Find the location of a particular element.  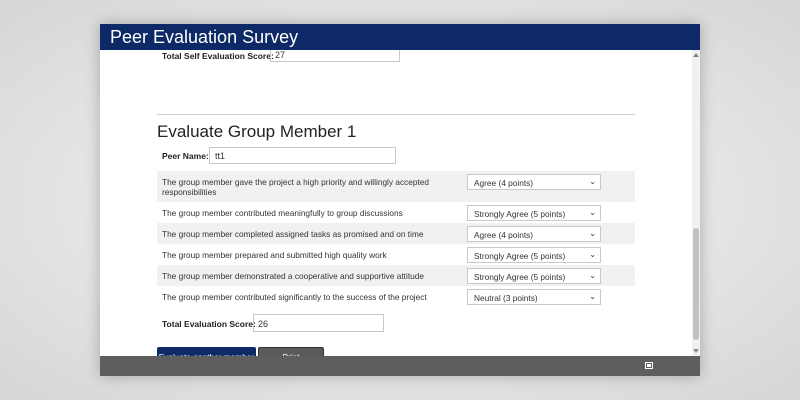

self-evaluation-label: Total Self Evaluation Score: is located at coordinates (218, 56).